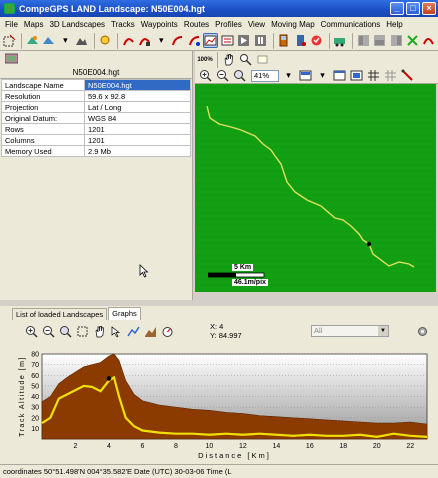  I want to click on x-tick-label: 18, so click(343, 446).